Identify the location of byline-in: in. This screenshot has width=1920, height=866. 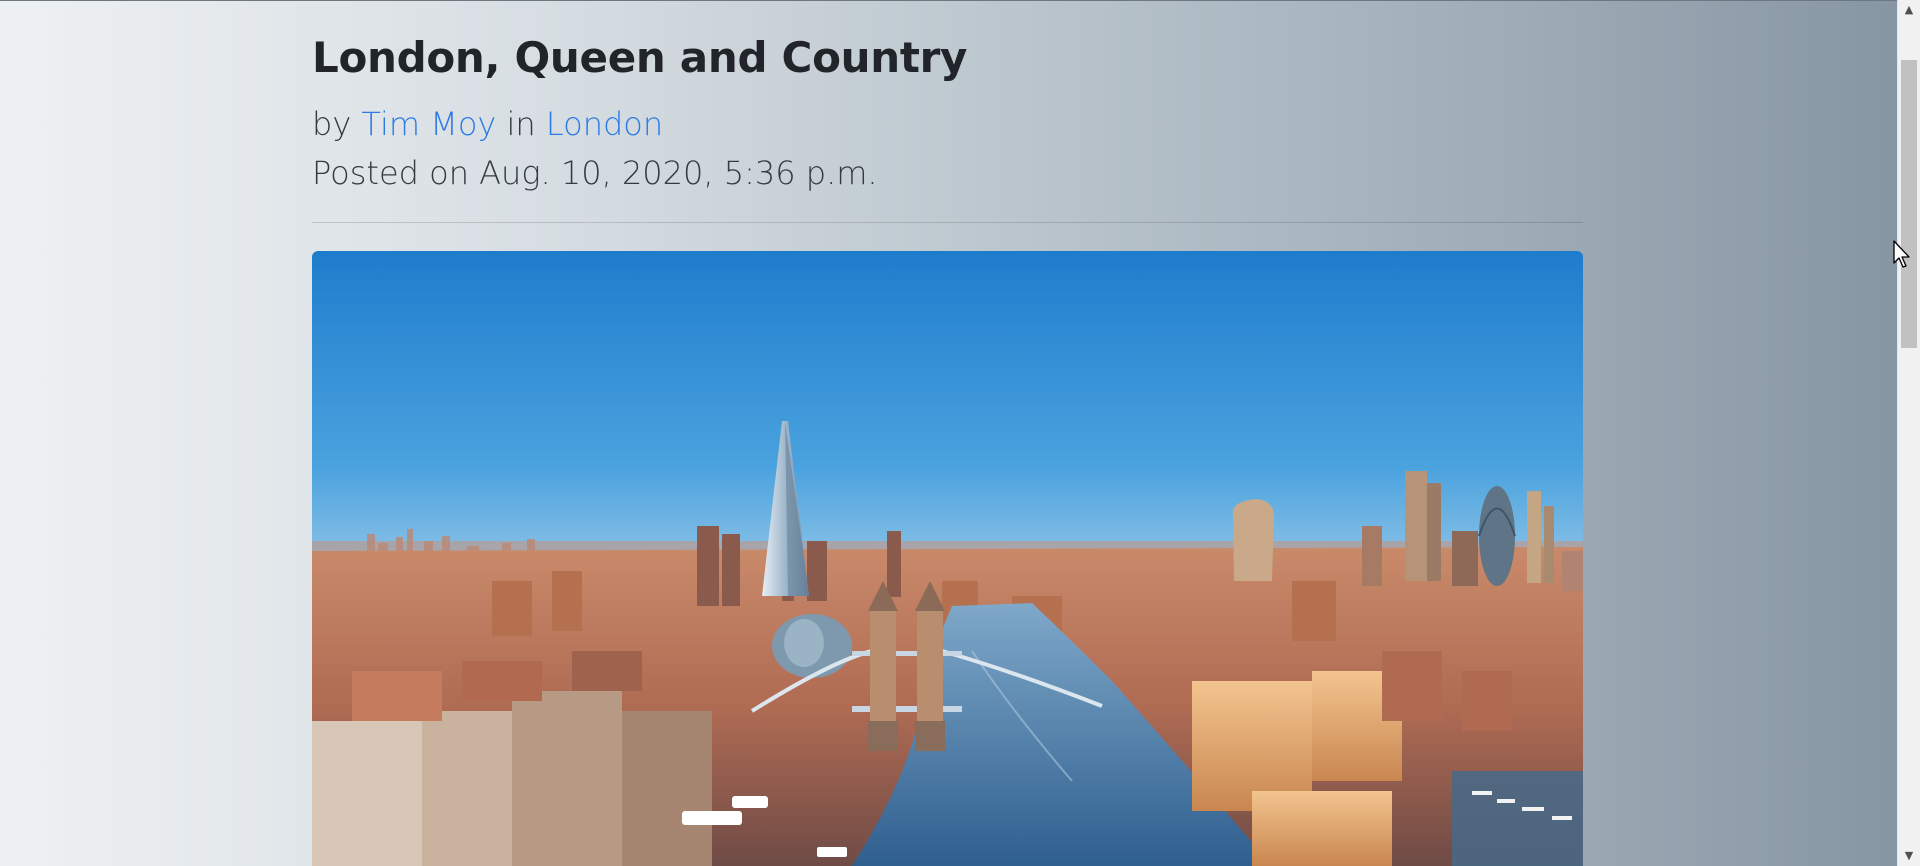
(521, 124).